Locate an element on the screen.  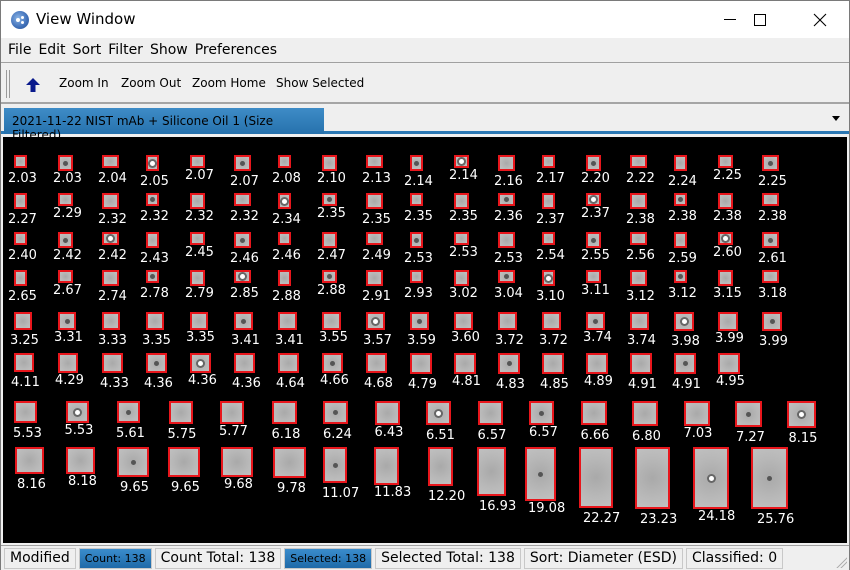
toolbar-grip-handle is located at coordinates (8, 84).